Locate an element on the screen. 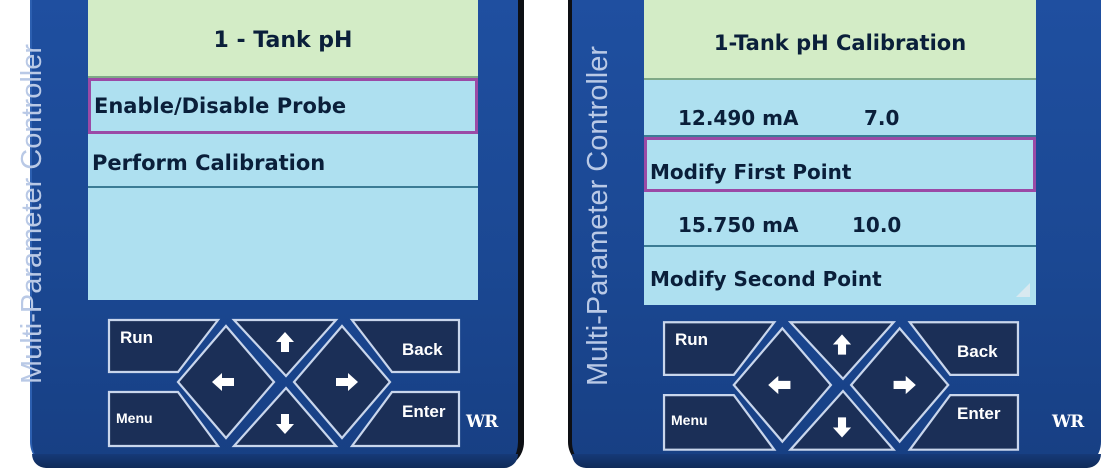 Image resolution: width=1107 pixels, height=468 pixels. menu-item-enable-disable-probe: Enable/Disable Probe is located at coordinates (283, 106).